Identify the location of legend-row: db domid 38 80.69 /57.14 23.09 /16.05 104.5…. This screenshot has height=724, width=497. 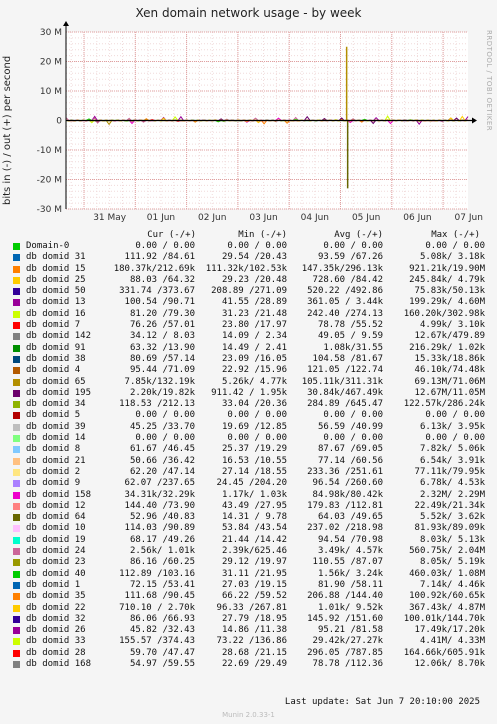
(248, 359).